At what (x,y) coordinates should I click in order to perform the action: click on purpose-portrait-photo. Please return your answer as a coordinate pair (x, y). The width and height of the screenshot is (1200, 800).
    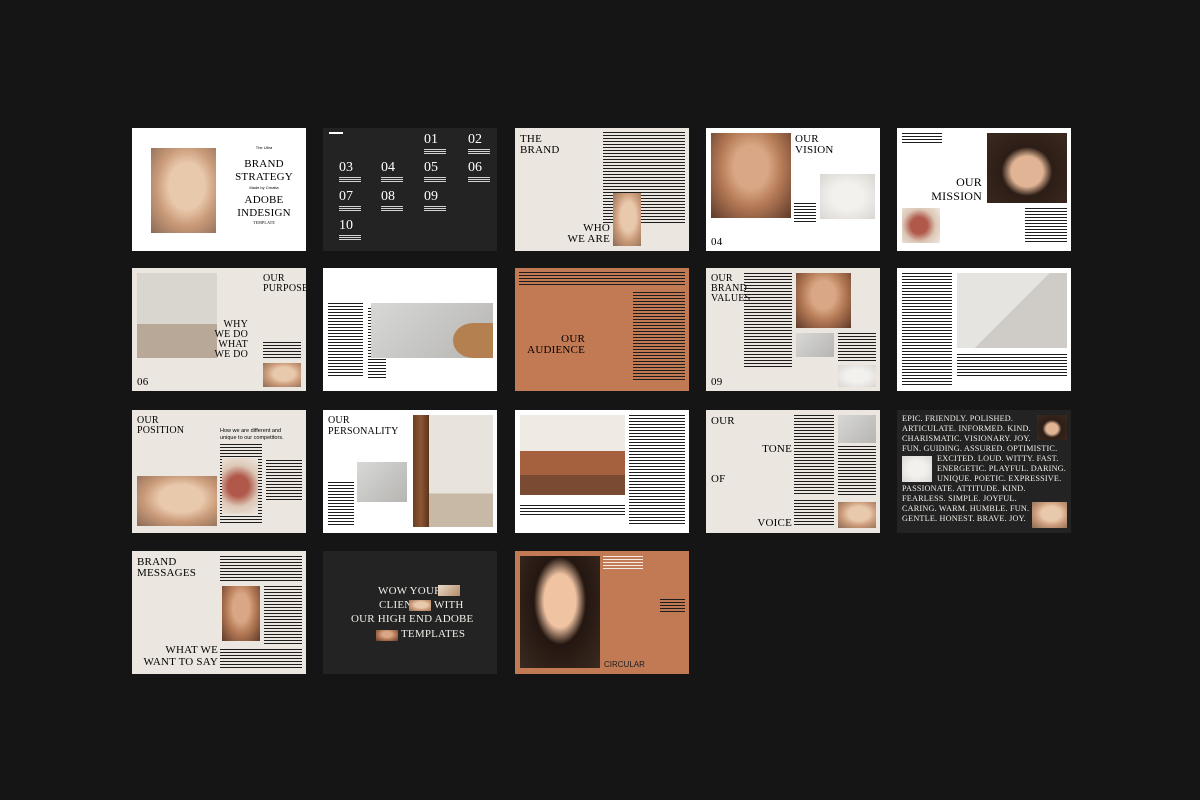
    Looking at the image, I should click on (282, 375).